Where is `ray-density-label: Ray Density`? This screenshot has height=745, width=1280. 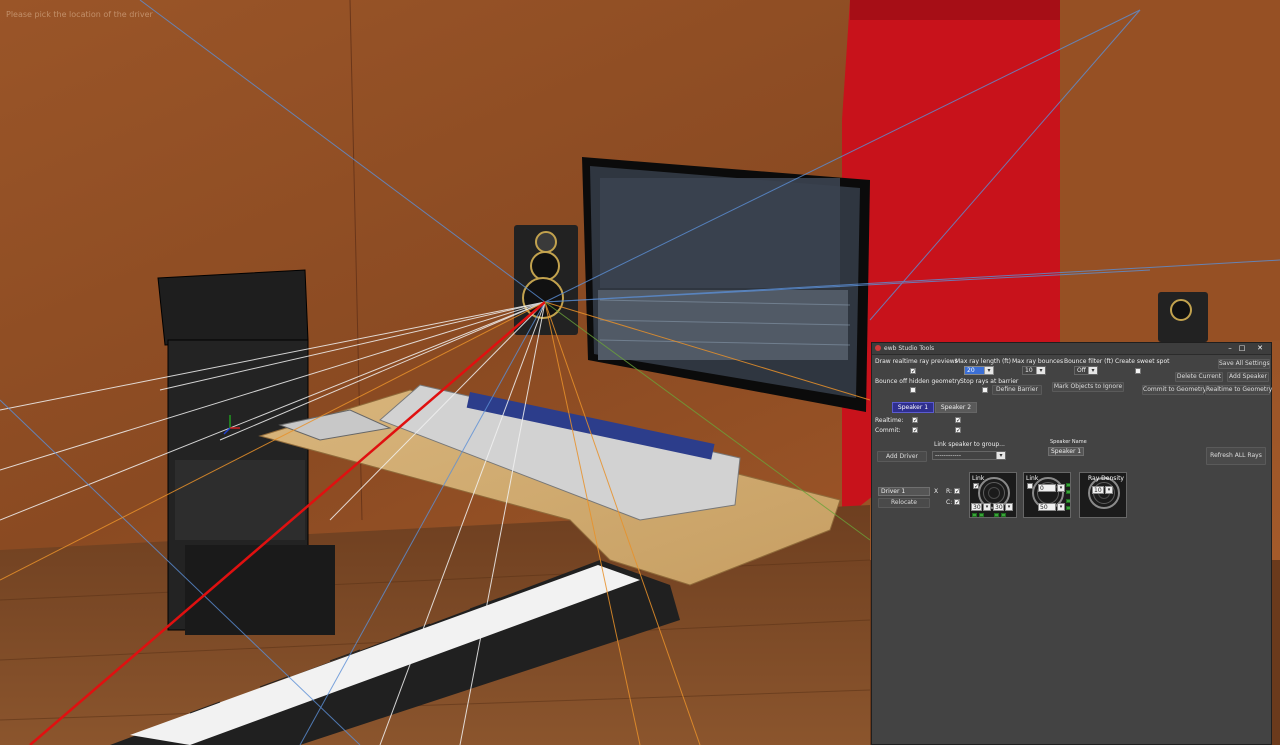 ray-density-label: Ray Density is located at coordinates (1106, 478).